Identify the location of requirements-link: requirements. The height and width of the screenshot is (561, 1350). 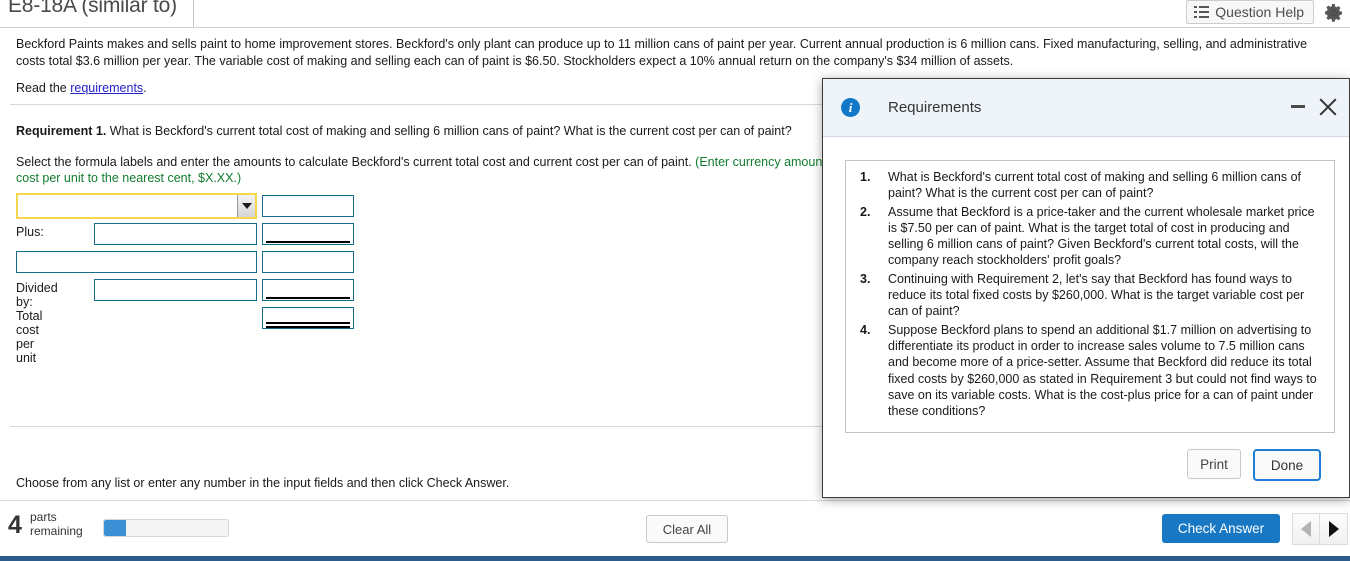
(106, 88).